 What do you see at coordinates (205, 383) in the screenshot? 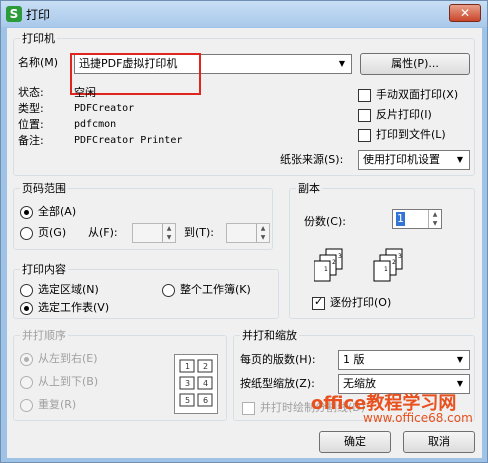
I see `grid-cell-label: 4` at bounding box center [205, 383].